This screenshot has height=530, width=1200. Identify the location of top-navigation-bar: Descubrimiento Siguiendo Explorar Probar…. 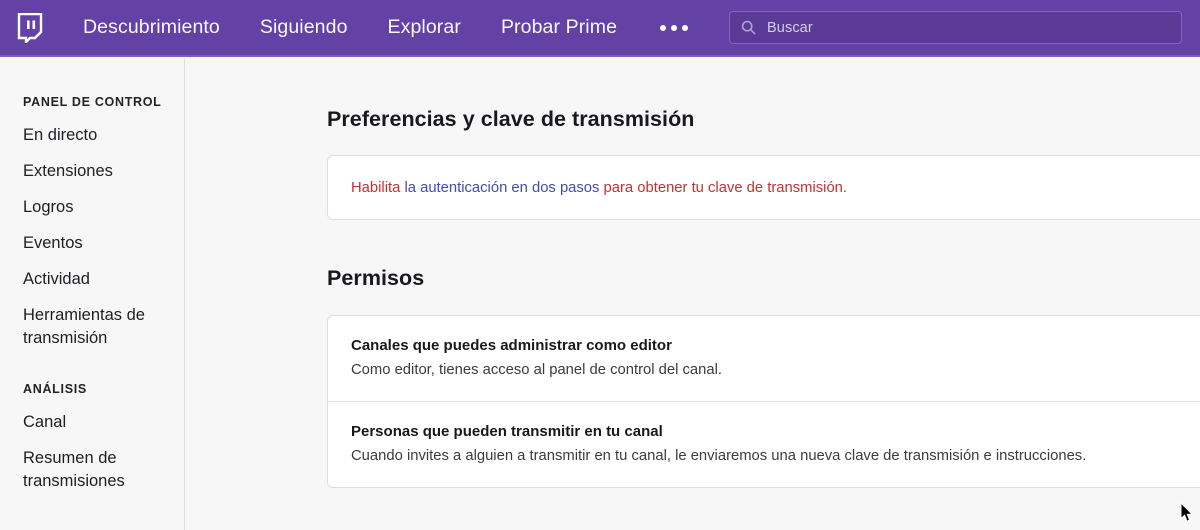
(600, 28).